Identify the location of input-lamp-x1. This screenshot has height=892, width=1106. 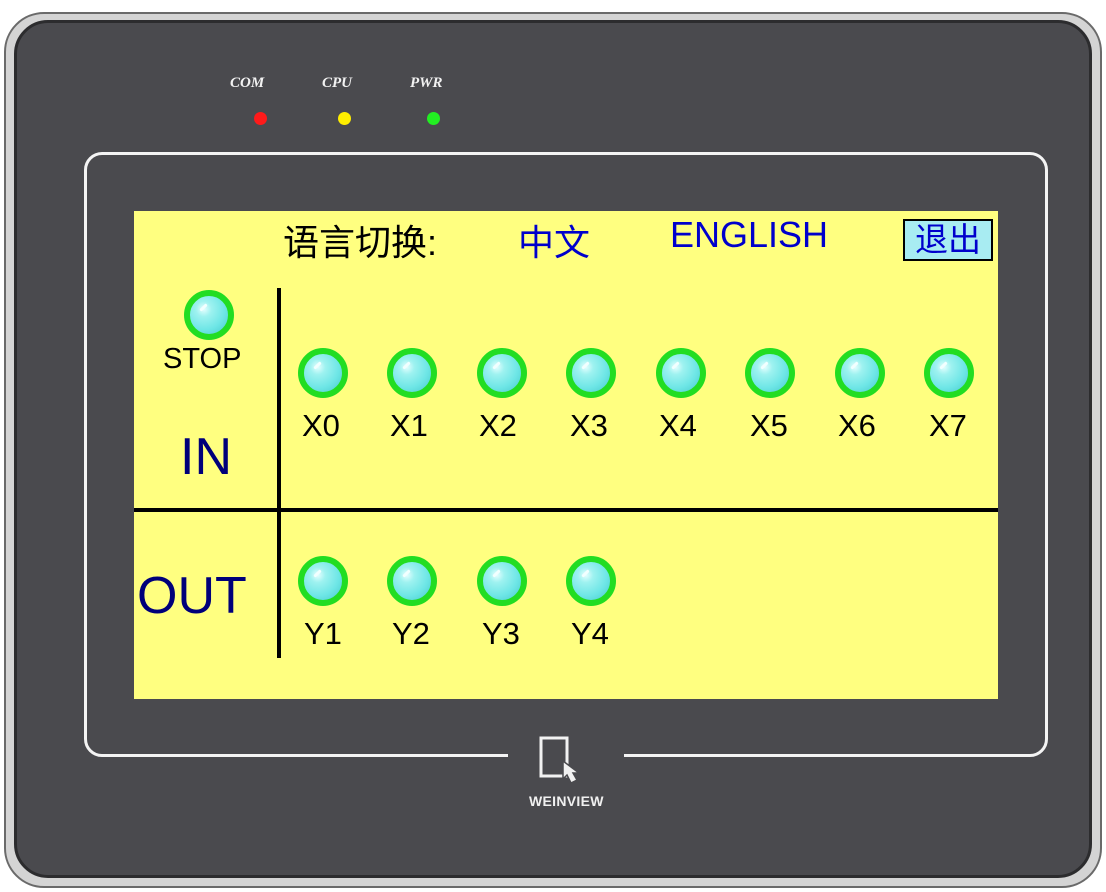
(412, 373).